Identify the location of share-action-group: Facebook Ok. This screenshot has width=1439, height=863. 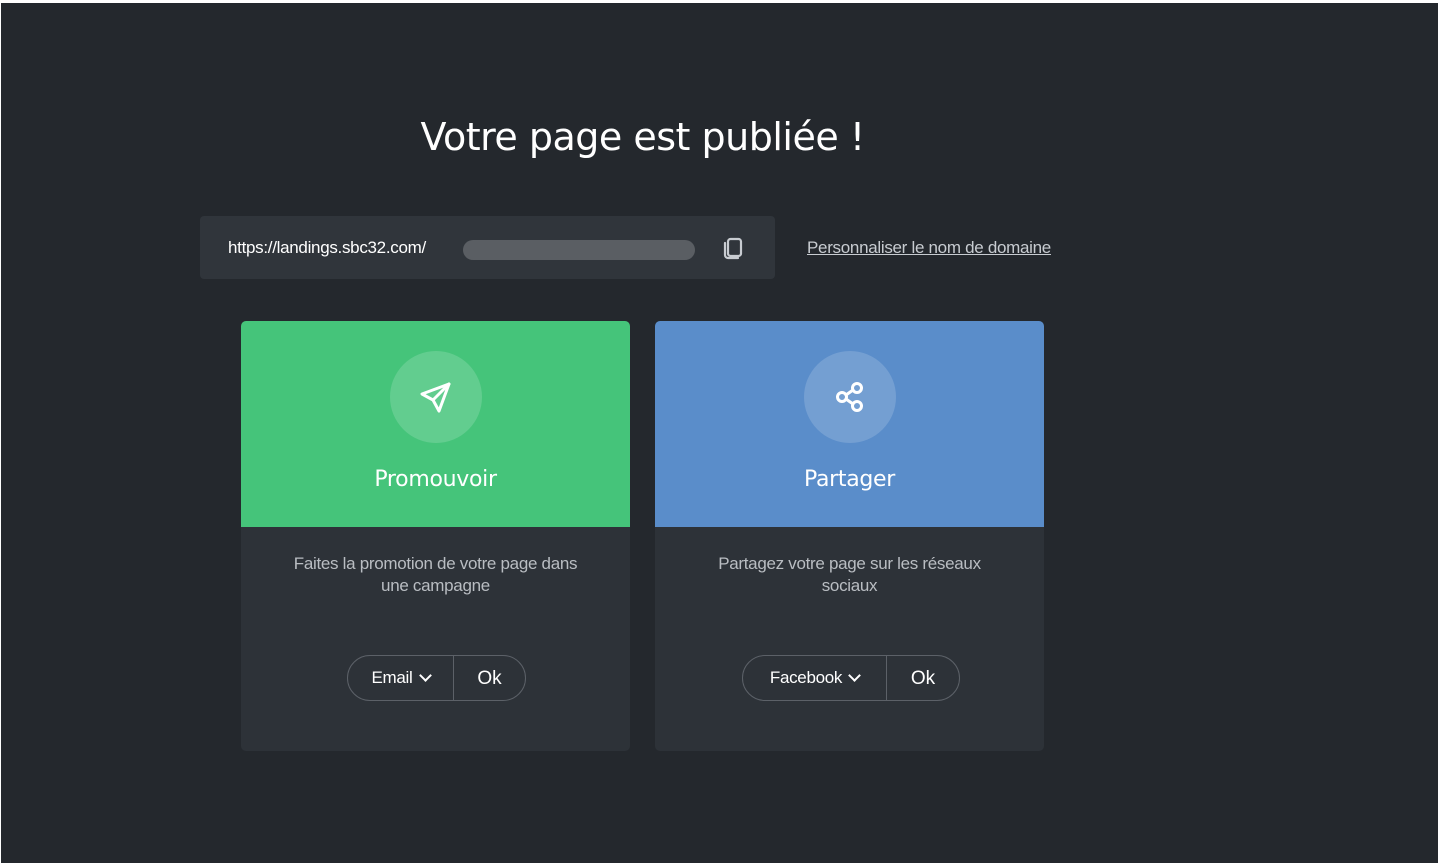
(851, 678).